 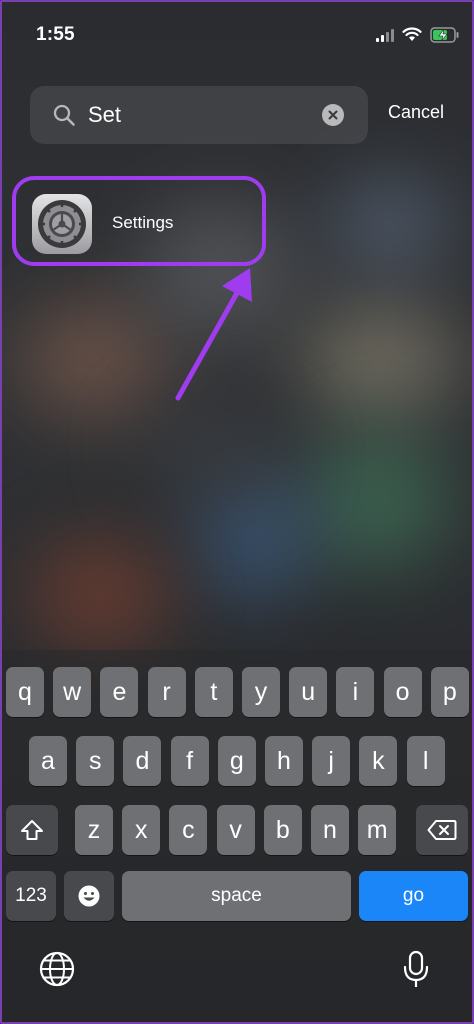 What do you see at coordinates (141, 830) in the screenshot?
I see `key-x: x` at bounding box center [141, 830].